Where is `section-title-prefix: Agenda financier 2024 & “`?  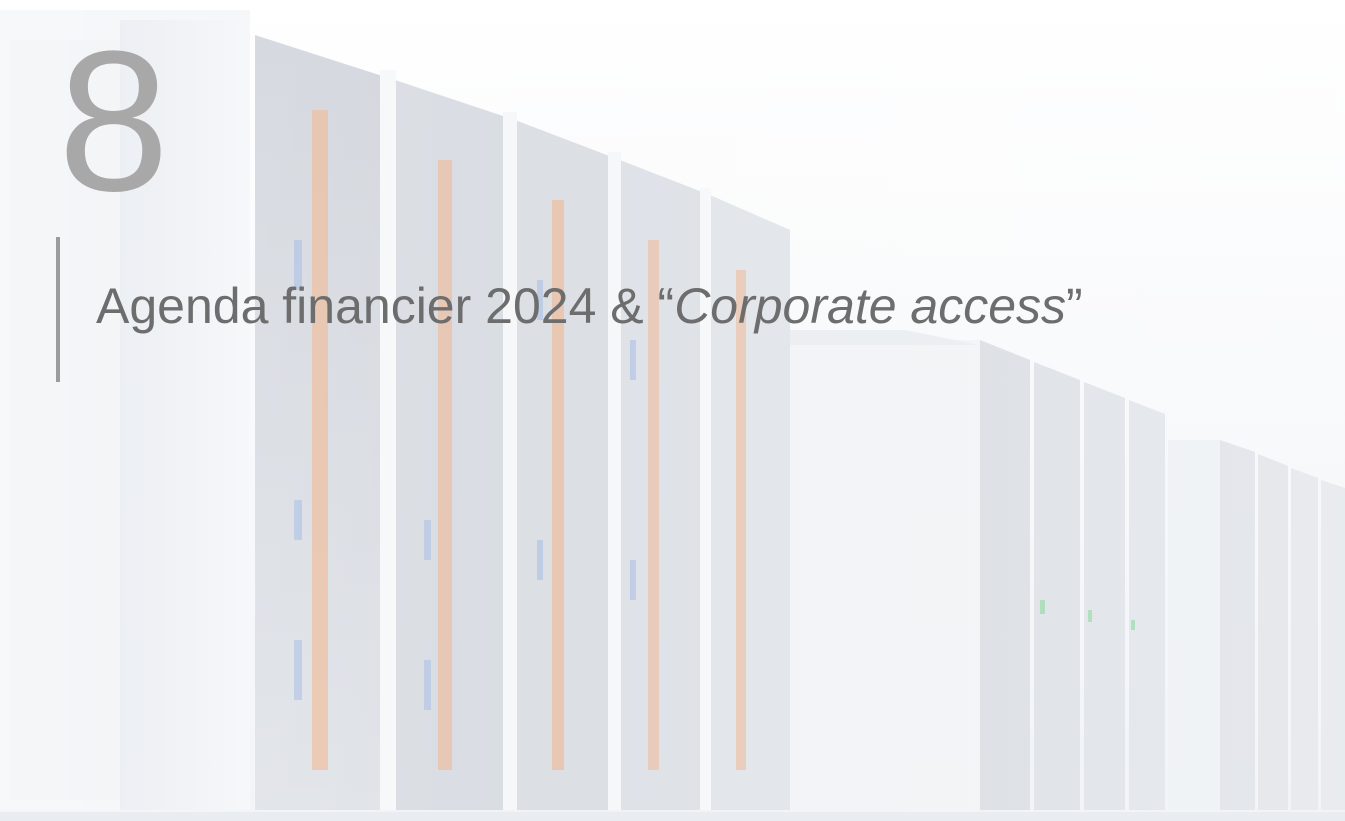 section-title-prefix: Agenda financier 2024 & “ is located at coordinates (385, 306).